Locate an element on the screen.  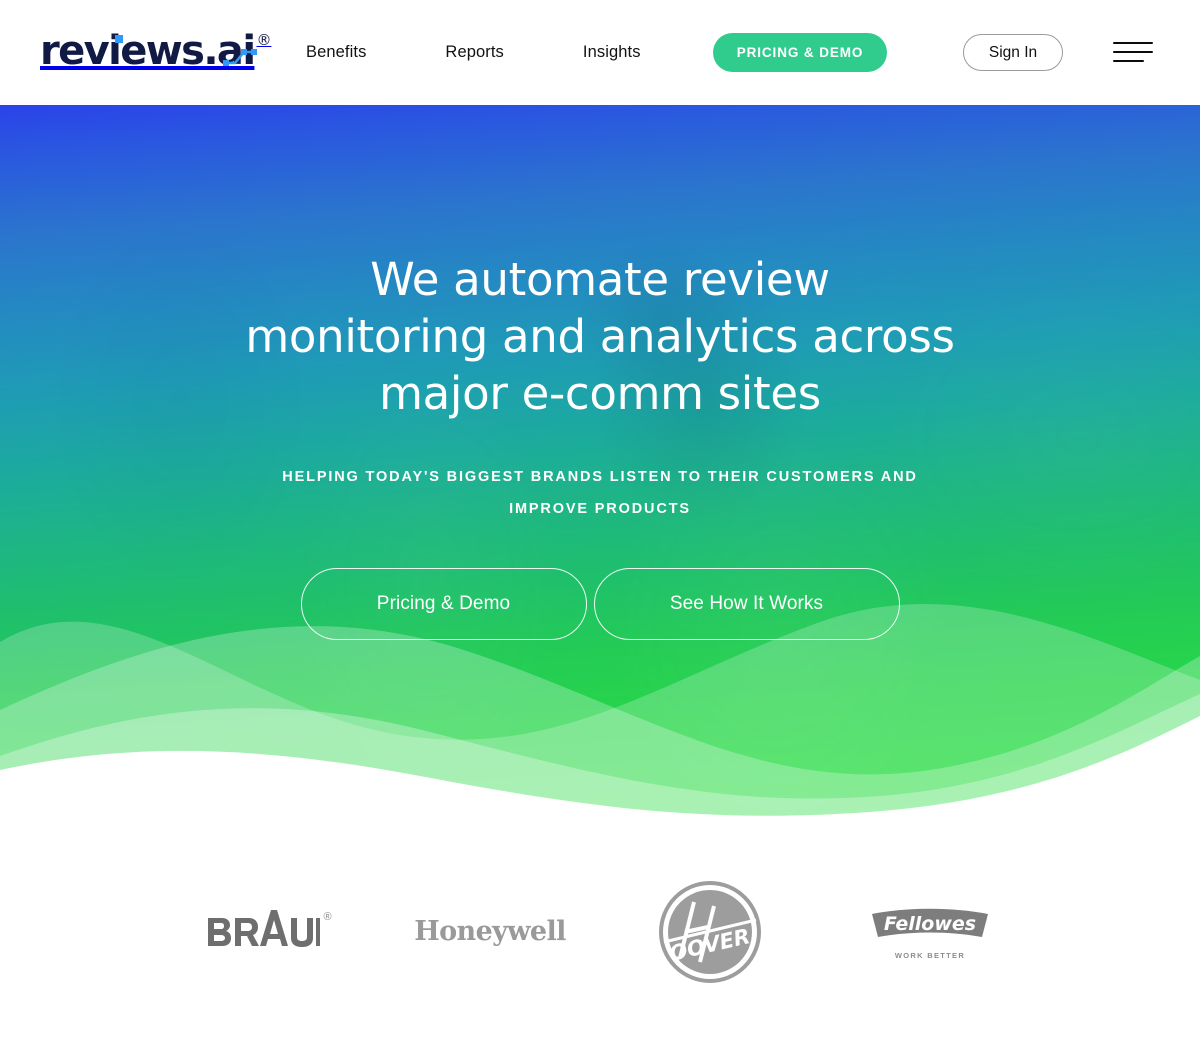
hoover-badge-icon: OOVER is located at coordinates (710, 932).